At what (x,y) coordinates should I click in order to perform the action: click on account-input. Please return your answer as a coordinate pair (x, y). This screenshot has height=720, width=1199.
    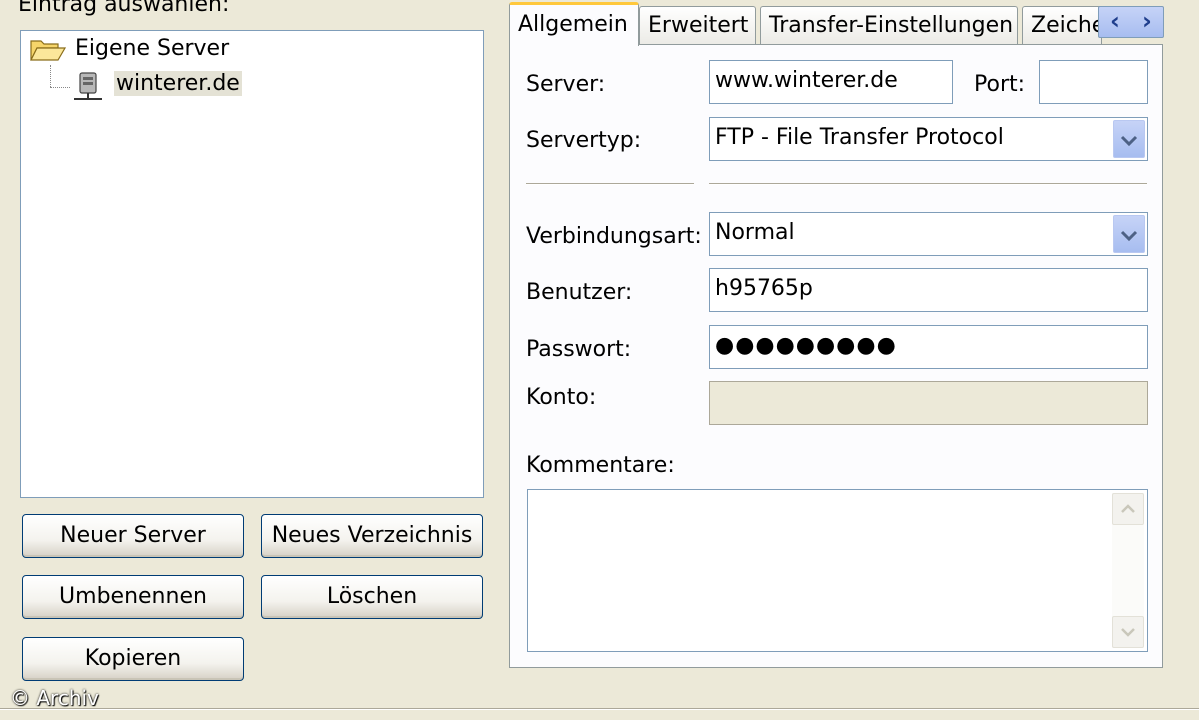
    Looking at the image, I should click on (928, 403).